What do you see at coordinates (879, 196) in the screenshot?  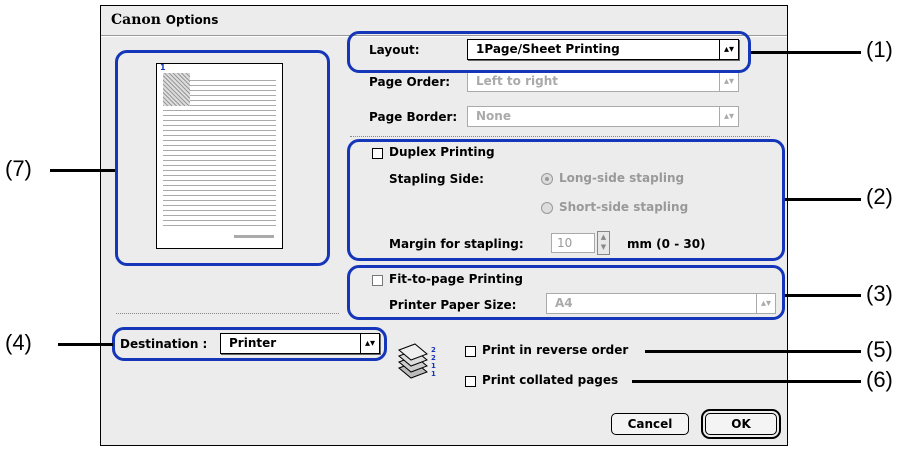 I see `callout-2: (2)` at bounding box center [879, 196].